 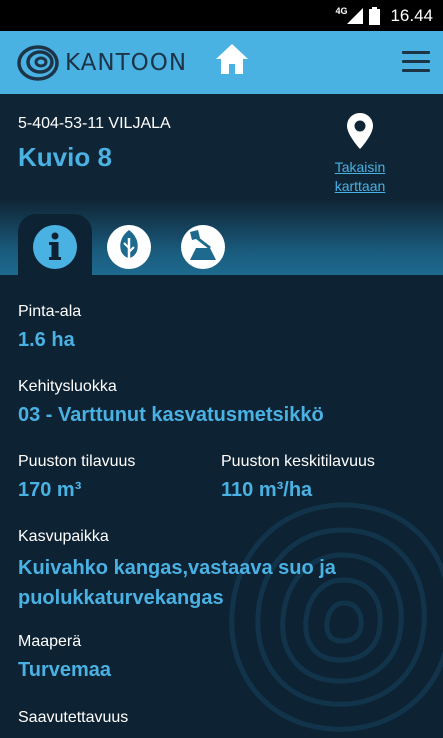 I want to click on figure-title: Kuvio 8, so click(x=65, y=157).